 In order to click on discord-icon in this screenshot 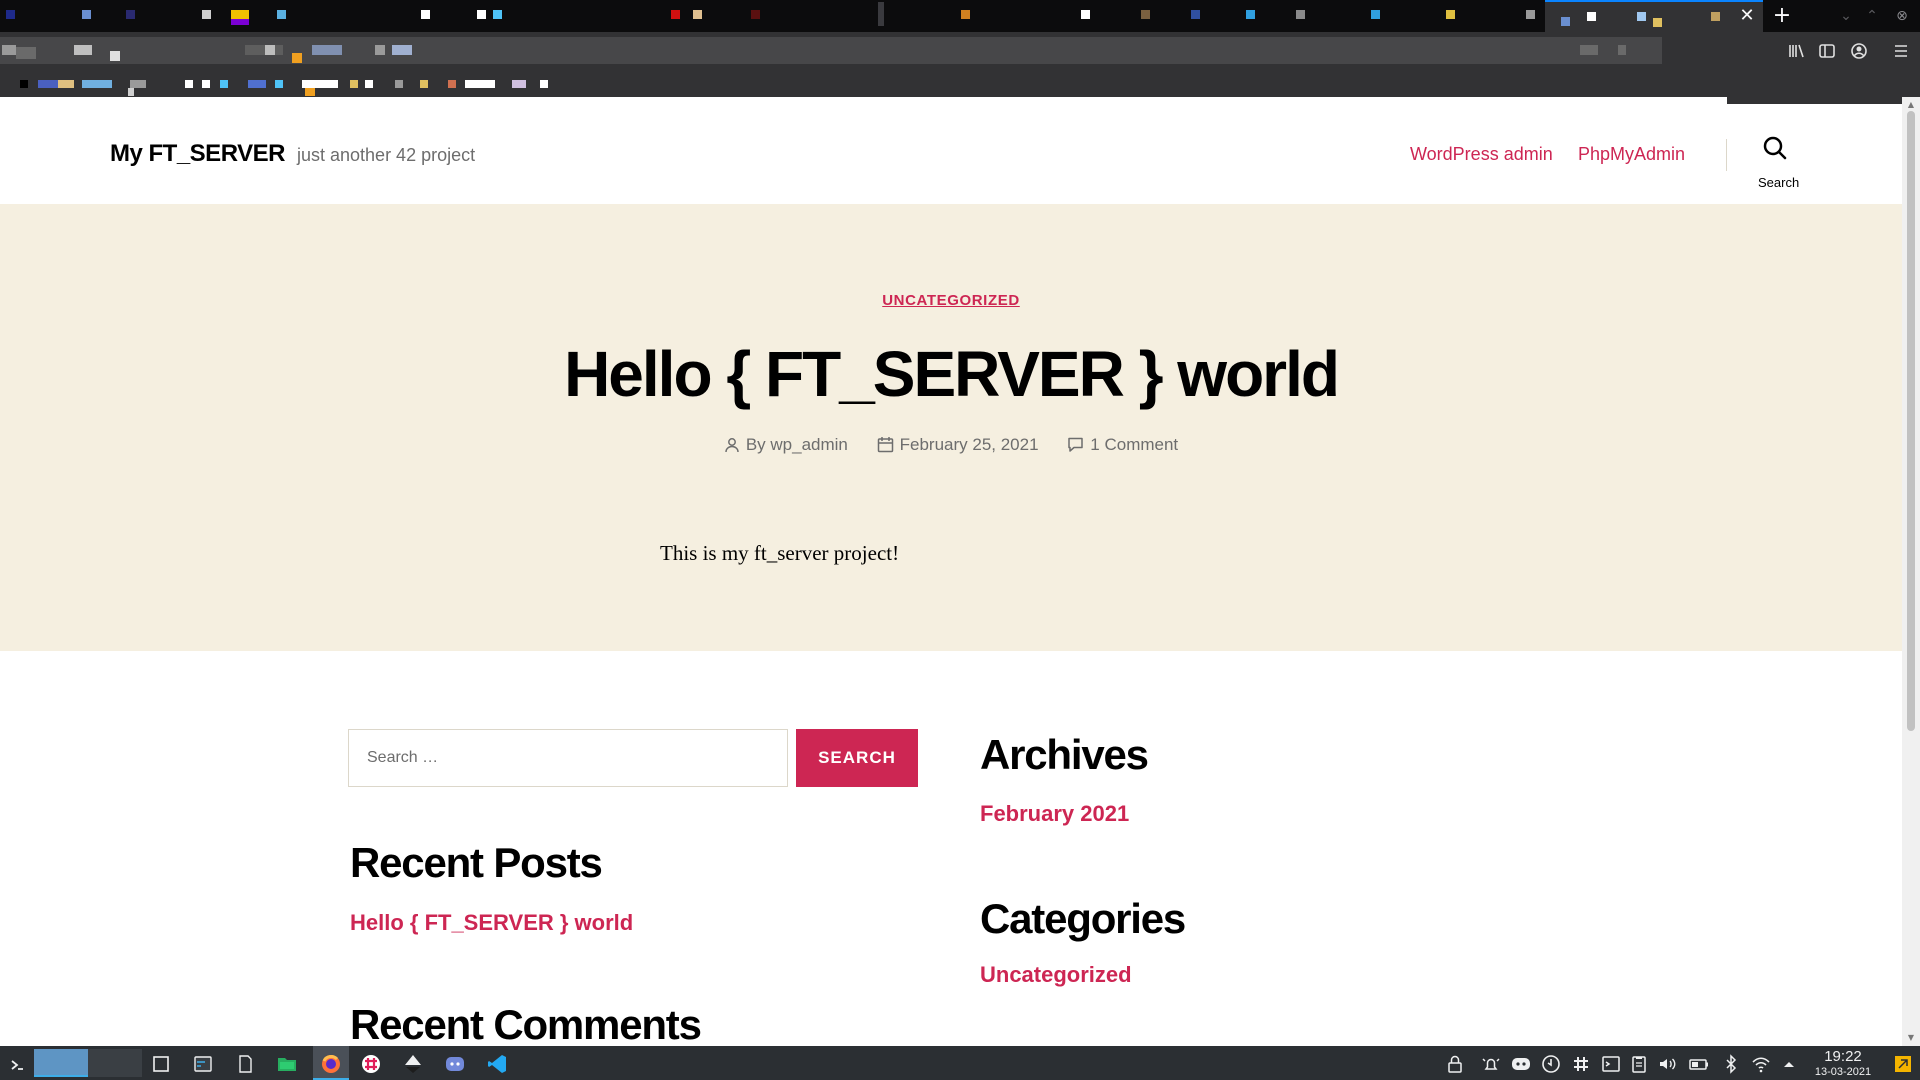, I will do `click(455, 1064)`.